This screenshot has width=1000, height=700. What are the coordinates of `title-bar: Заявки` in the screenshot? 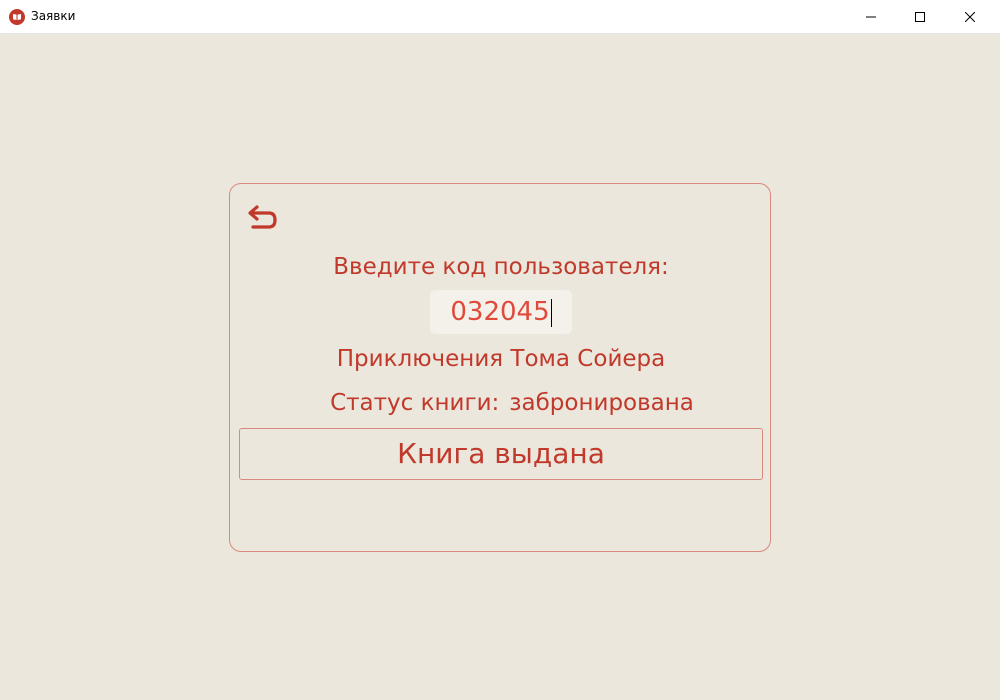 It's located at (500, 17).